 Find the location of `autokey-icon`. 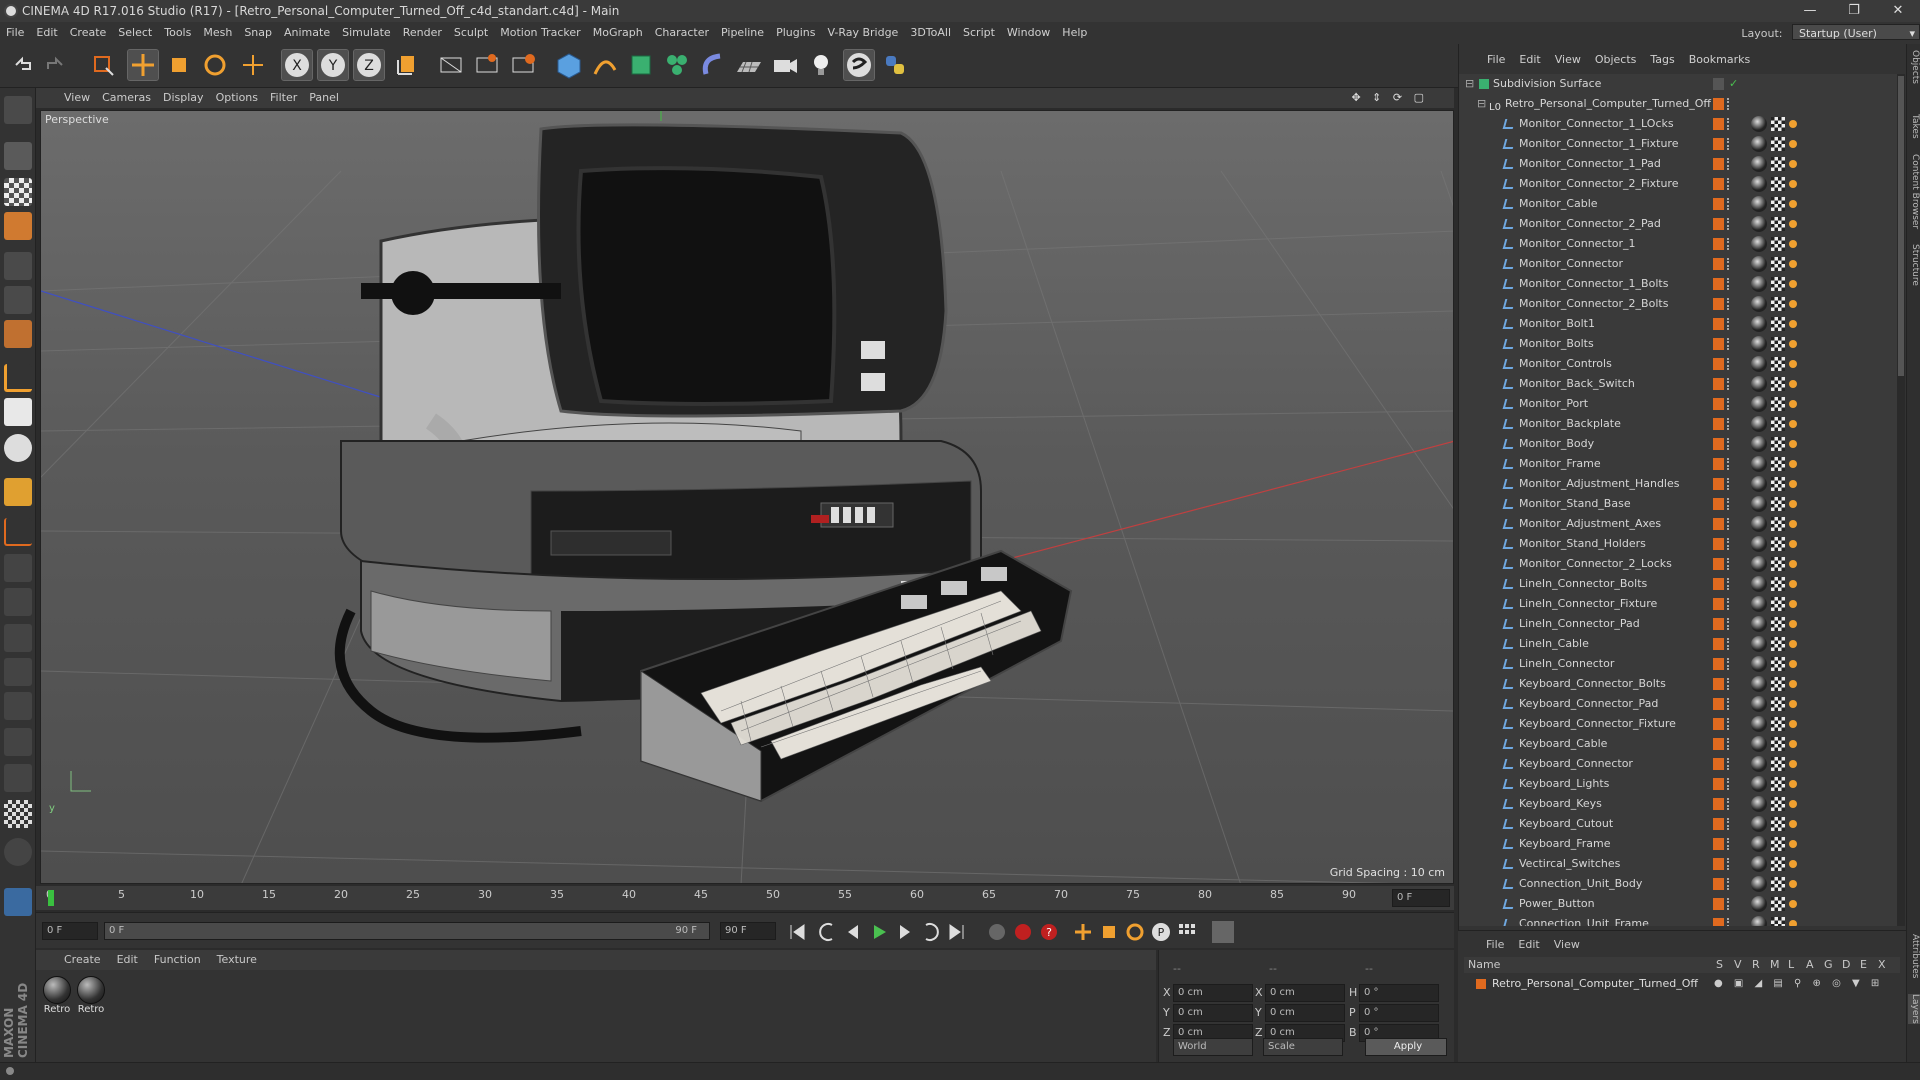

autokey-icon is located at coordinates (1023, 932).